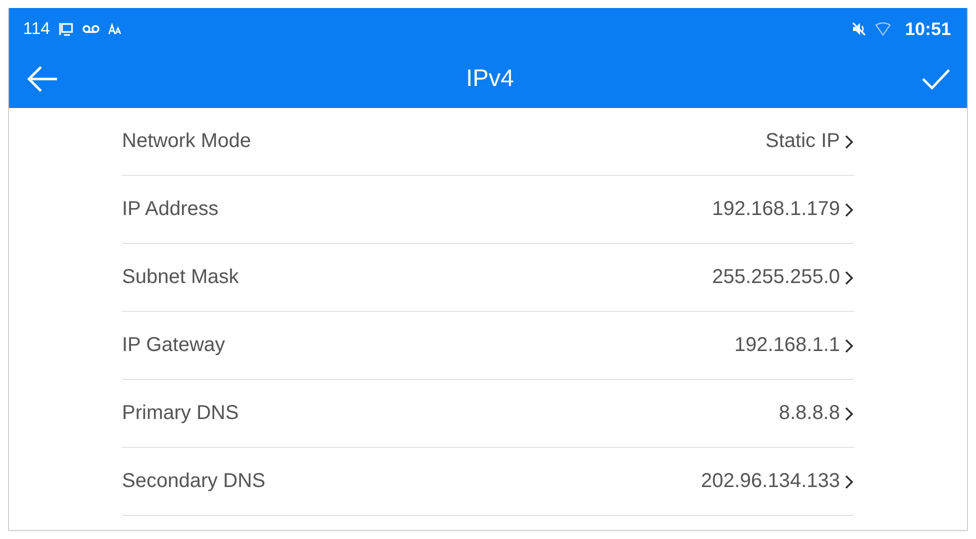 The image size is (976, 539). I want to click on setting-label: Secondary DNS, so click(194, 481).